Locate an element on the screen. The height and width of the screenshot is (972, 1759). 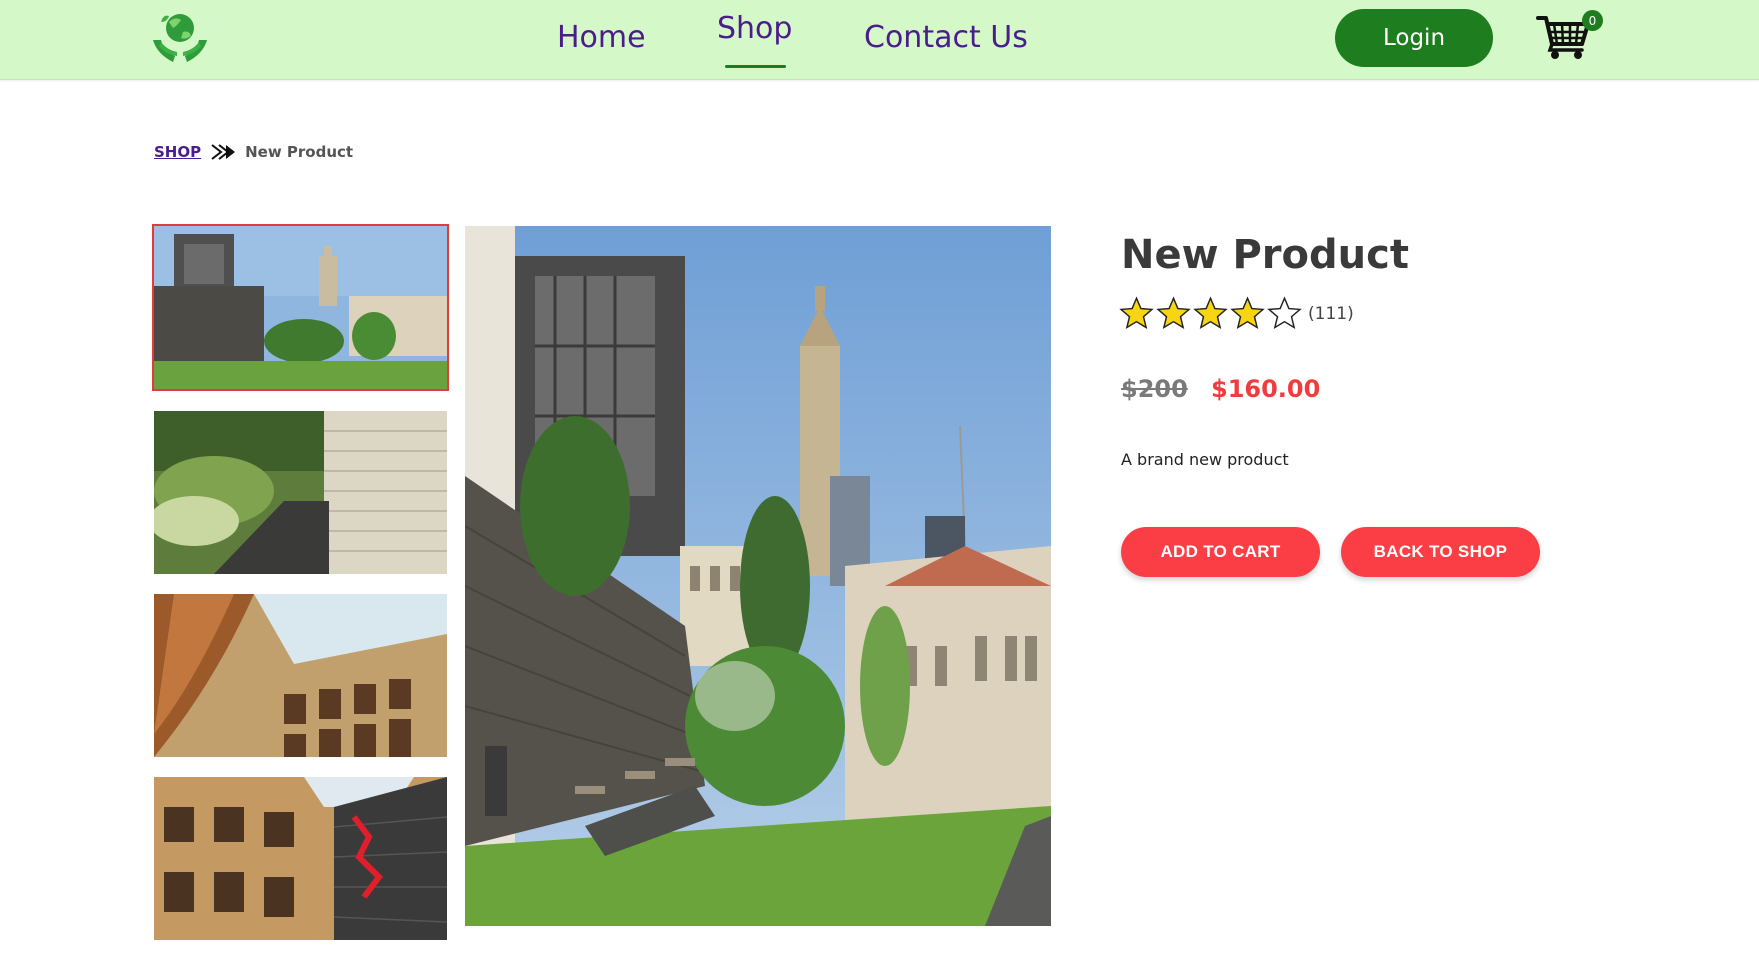
back-to-shop-button: BACK TO SHOP is located at coordinates (1440, 552).